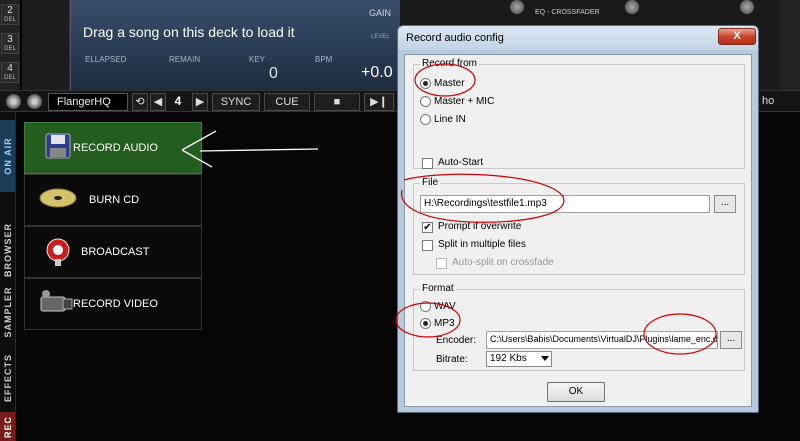  I want to click on broadcast-icon, so click(58, 252).